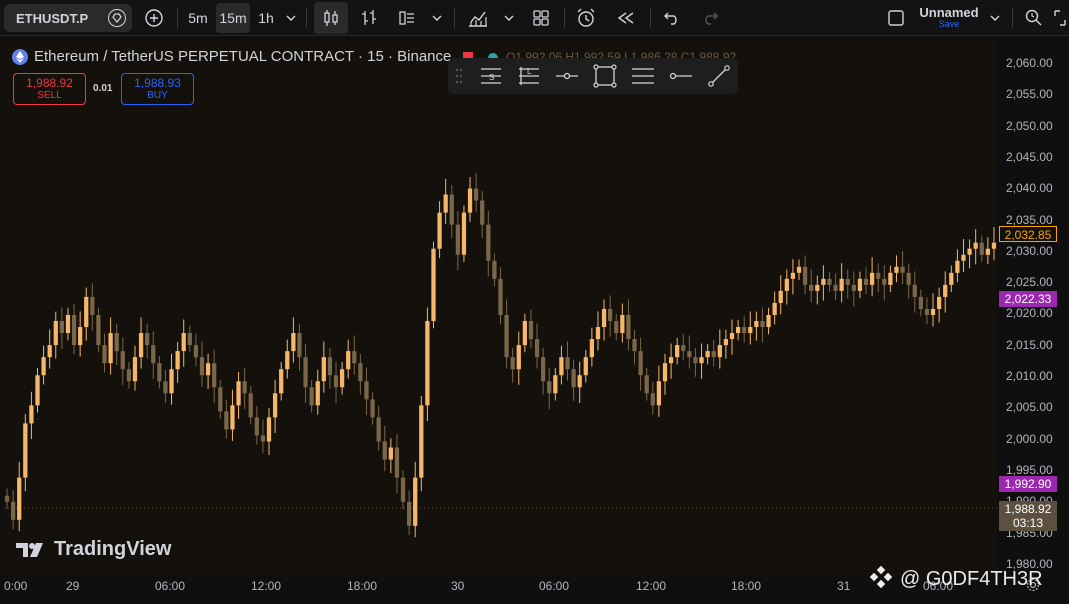 Image resolution: width=1069 pixels, height=604 pixels. I want to click on drag-handle-icon, so click(459, 76).